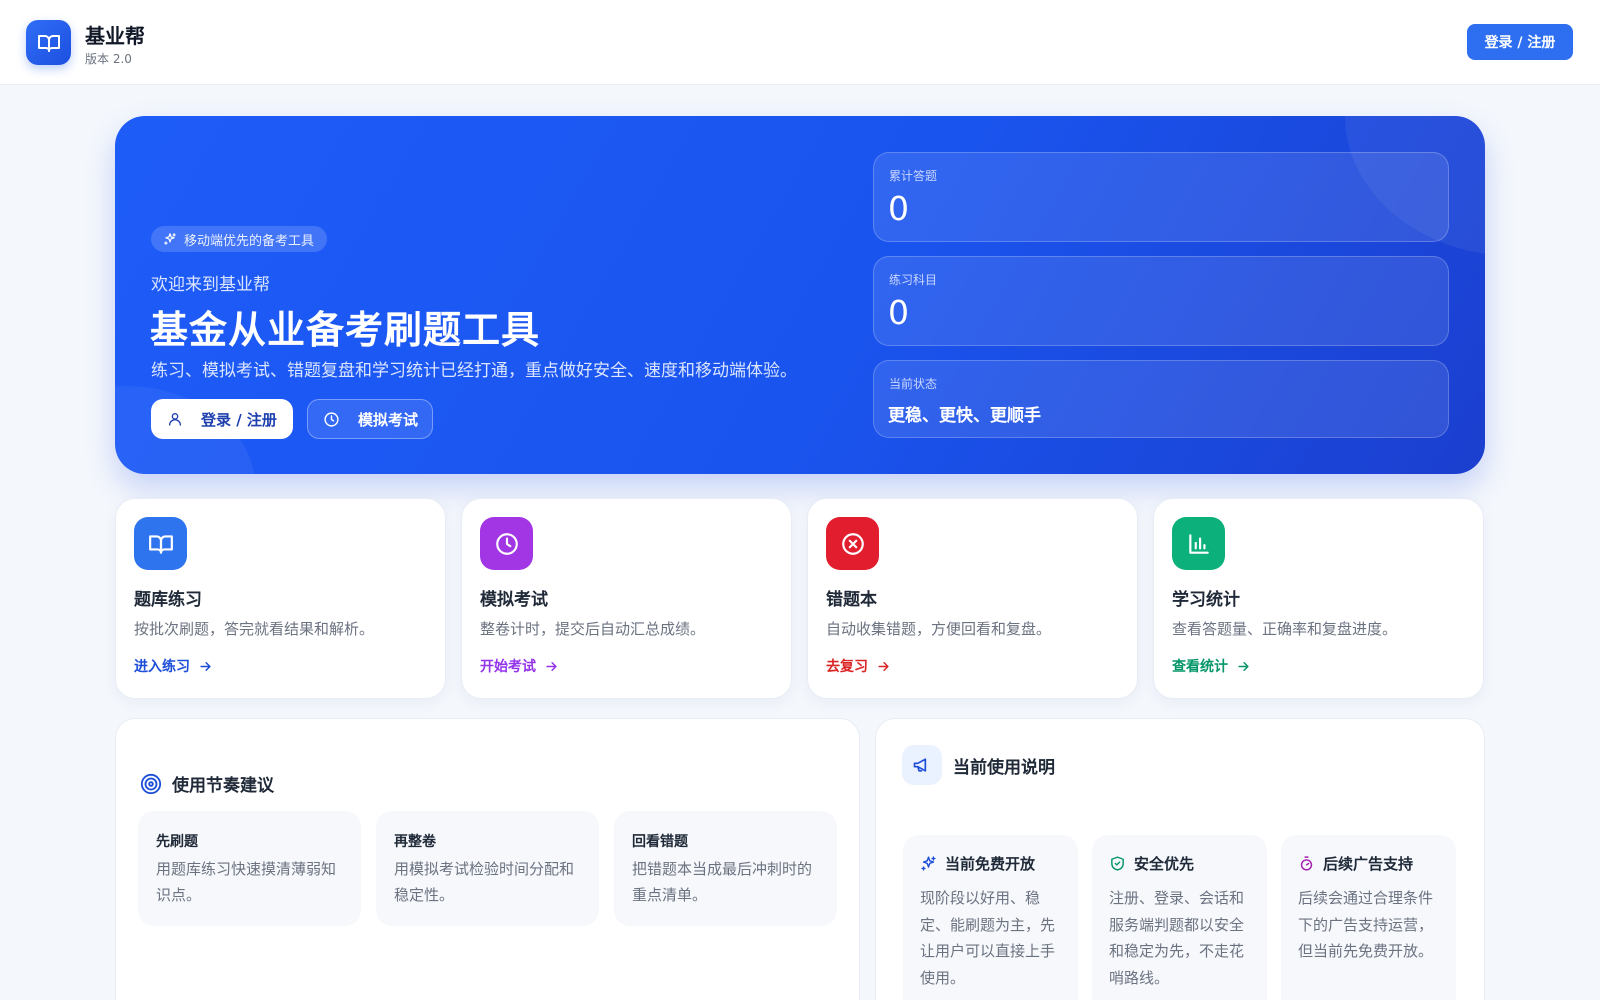  I want to click on rhythm-card: 再整卷 用模拟考试检验时间分配和稳定性。, so click(487, 868).